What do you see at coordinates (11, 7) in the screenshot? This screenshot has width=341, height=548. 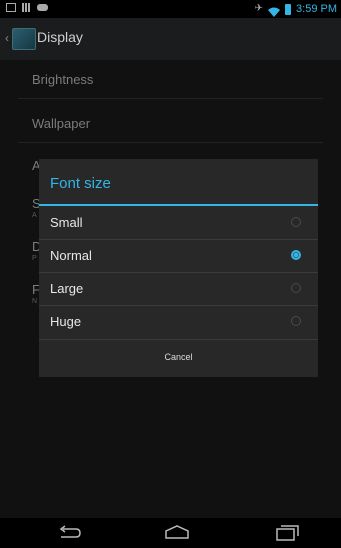 I see `image-notification-icon` at bounding box center [11, 7].